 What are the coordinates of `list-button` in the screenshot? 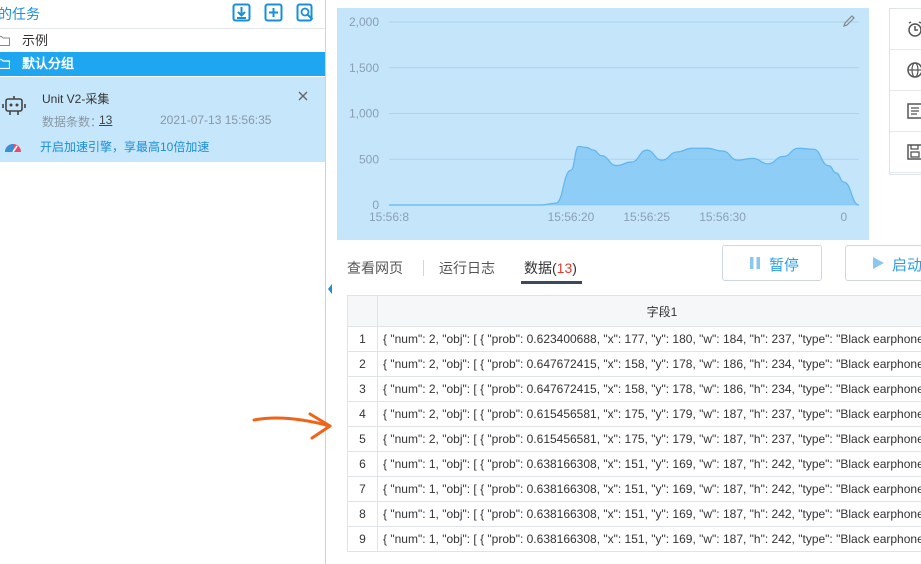 It's located at (905, 111).